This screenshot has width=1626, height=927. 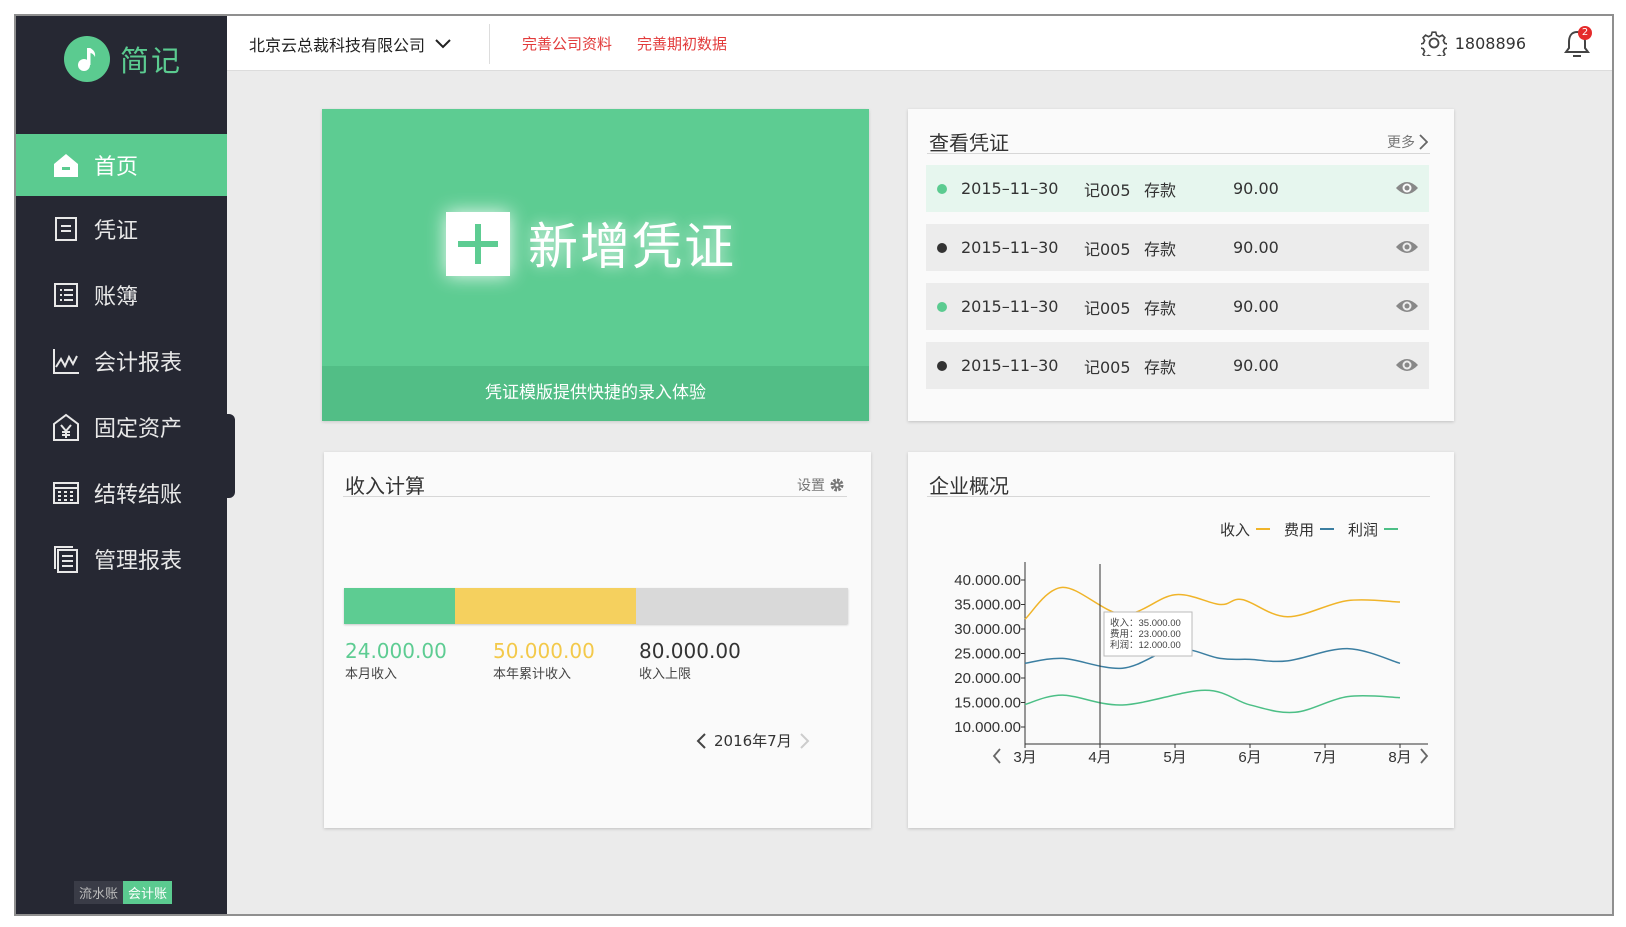 I want to click on current-month: 2016年7月, so click(x=753, y=741).